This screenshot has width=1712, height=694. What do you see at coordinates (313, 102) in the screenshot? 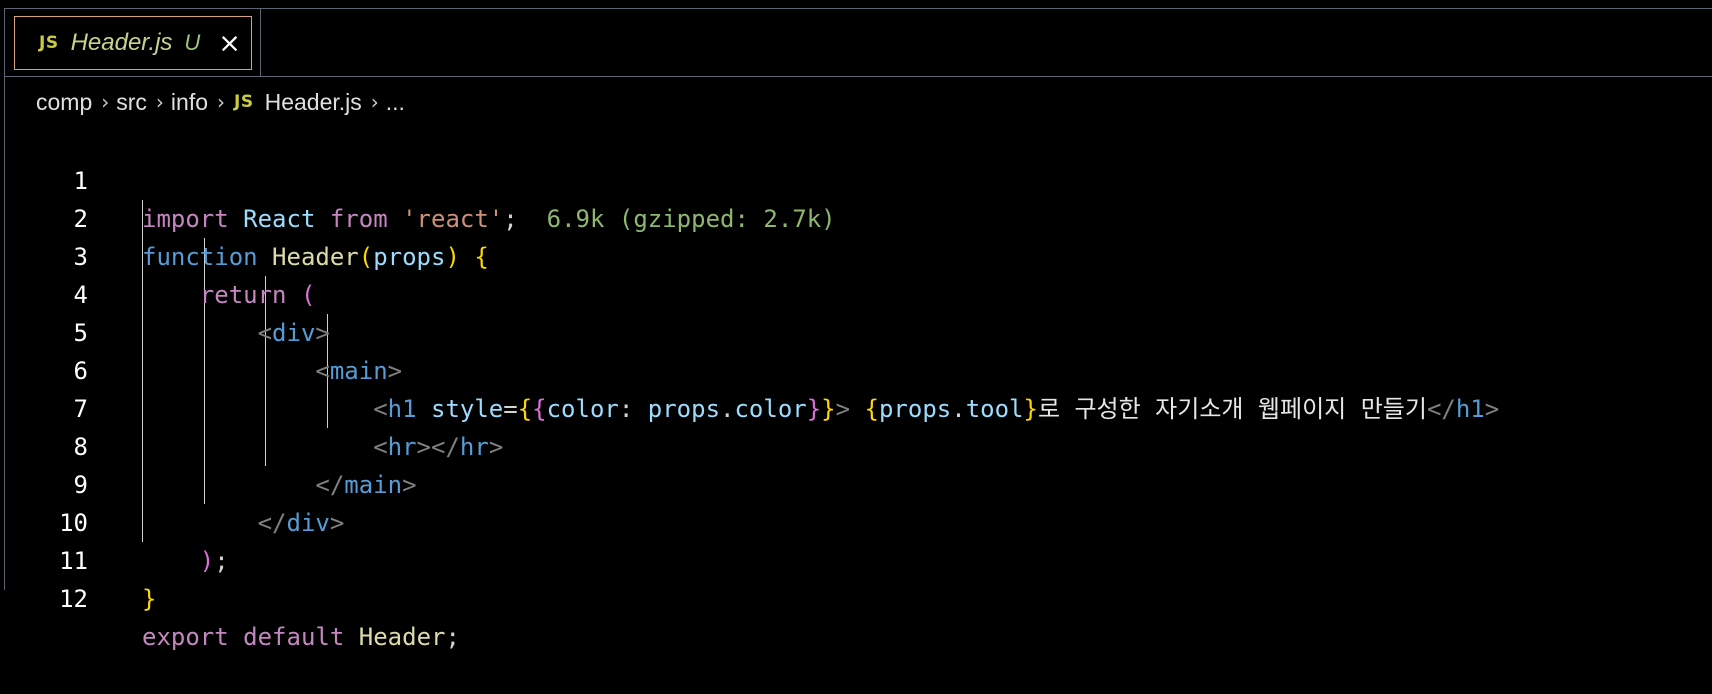
I see `breadcrumb-item-file: Header.js` at bounding box center [313, 102].